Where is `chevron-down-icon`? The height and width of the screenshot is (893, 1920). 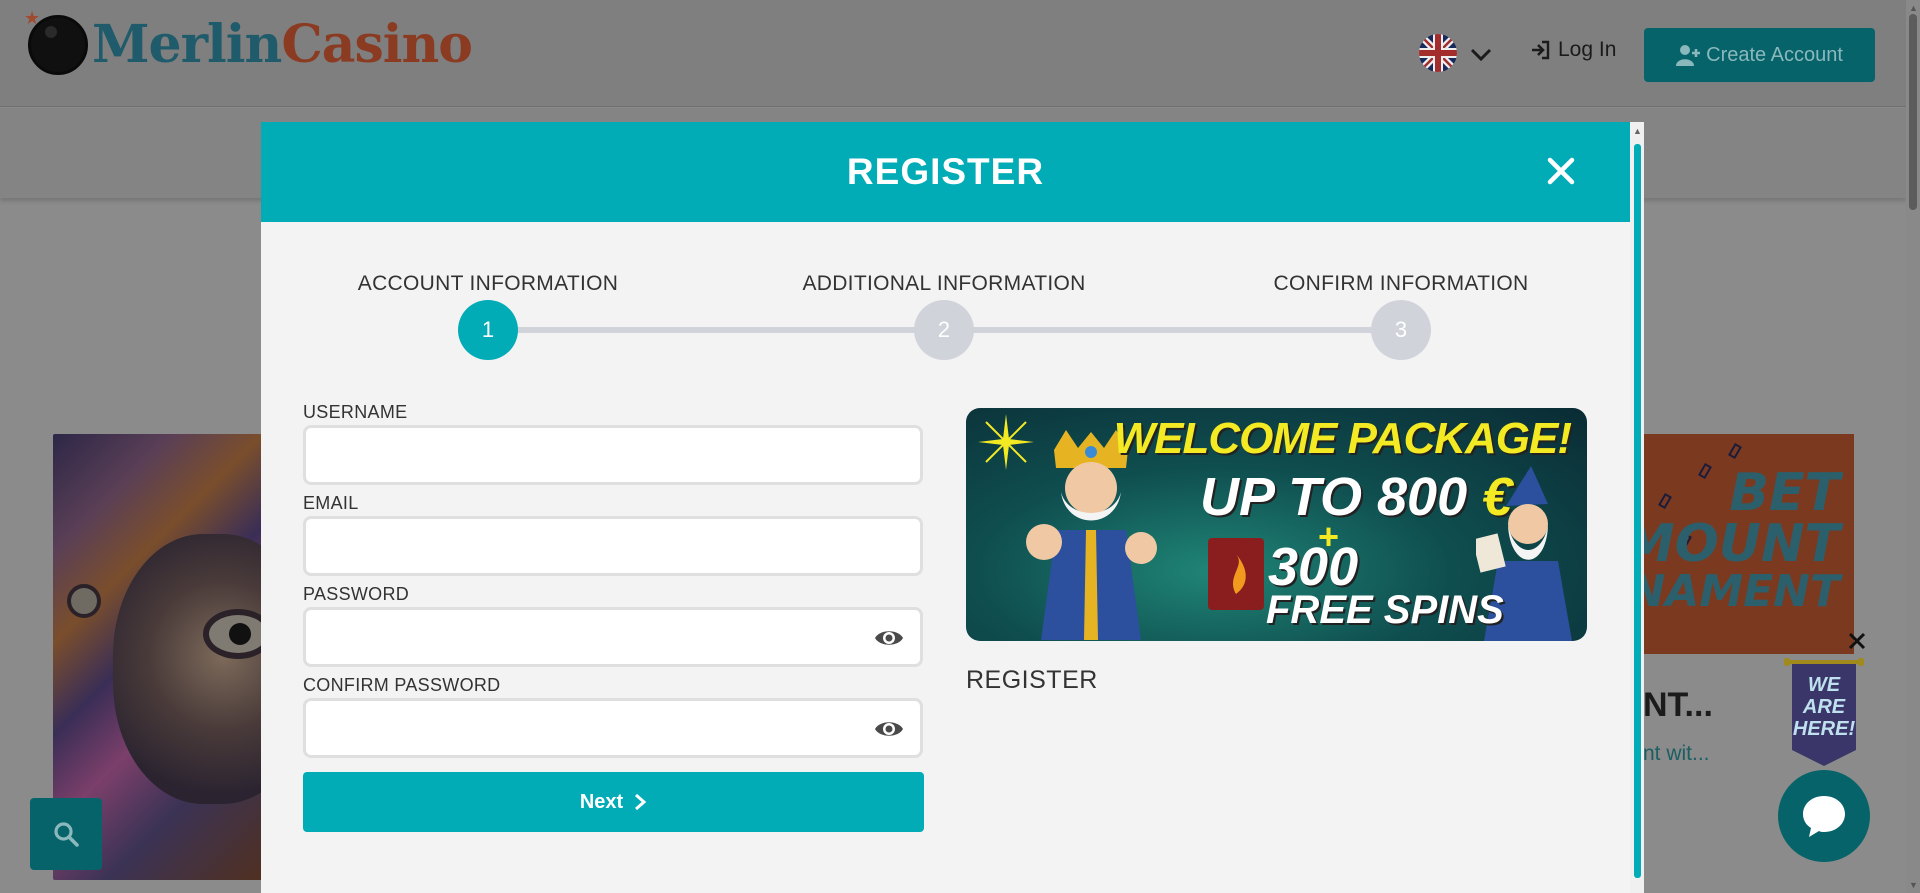 chevron-down-icon is located at coordinates (1481, 54).